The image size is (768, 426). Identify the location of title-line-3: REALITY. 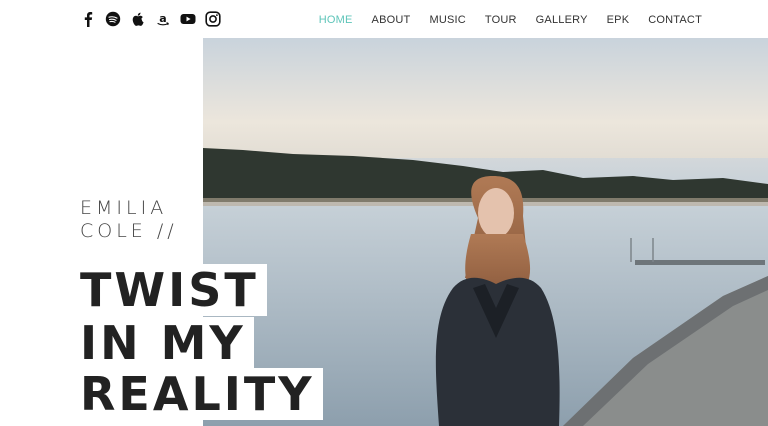
(201, 394).